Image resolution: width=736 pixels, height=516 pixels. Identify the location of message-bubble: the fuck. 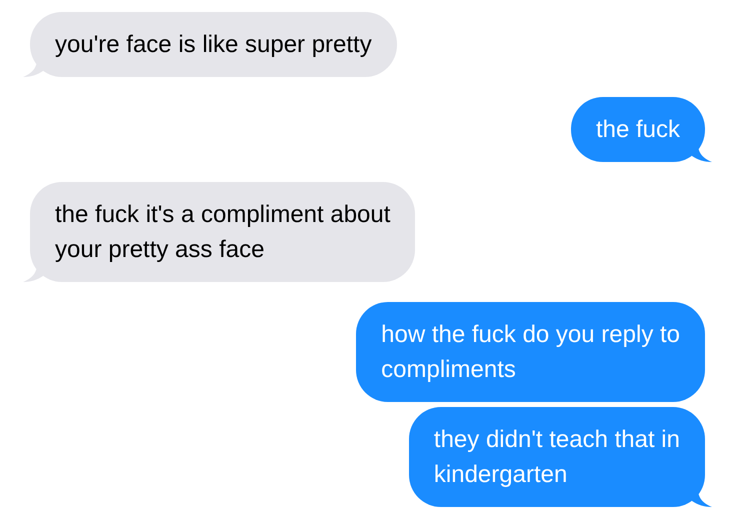
(637, 129).